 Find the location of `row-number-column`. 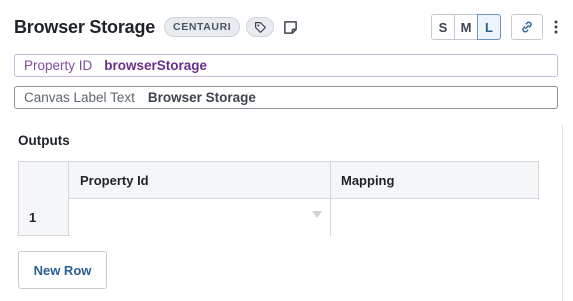

row-number-column is located at coordinates (44, 198).